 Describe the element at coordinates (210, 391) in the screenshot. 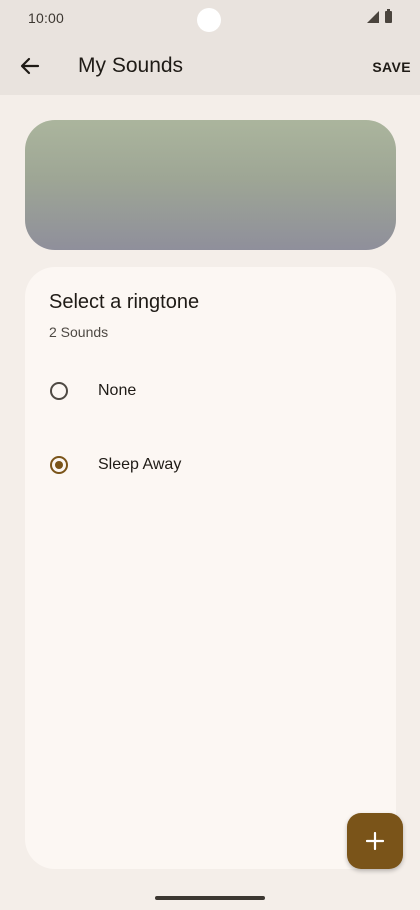

I see `ringtone-option-none: None` at that location.